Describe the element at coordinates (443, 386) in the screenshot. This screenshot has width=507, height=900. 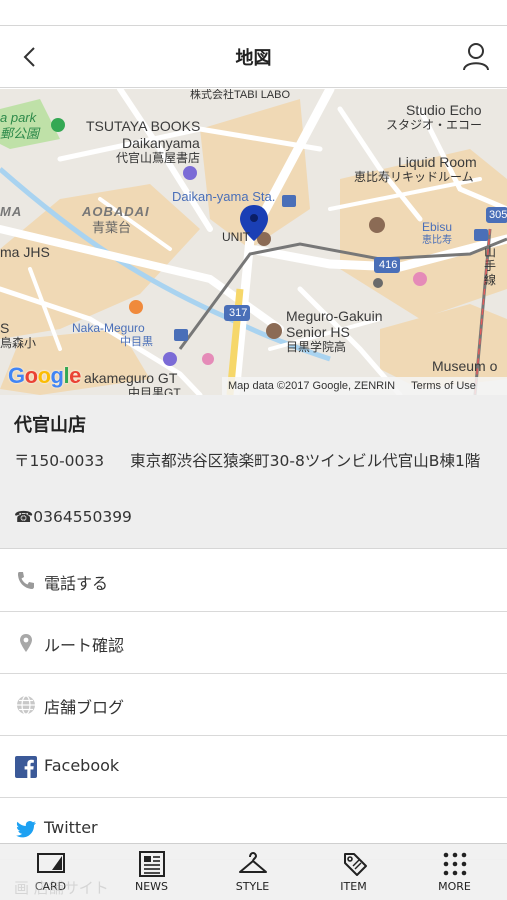
I see `terms-of-use-link: Terms of Use` at that location.